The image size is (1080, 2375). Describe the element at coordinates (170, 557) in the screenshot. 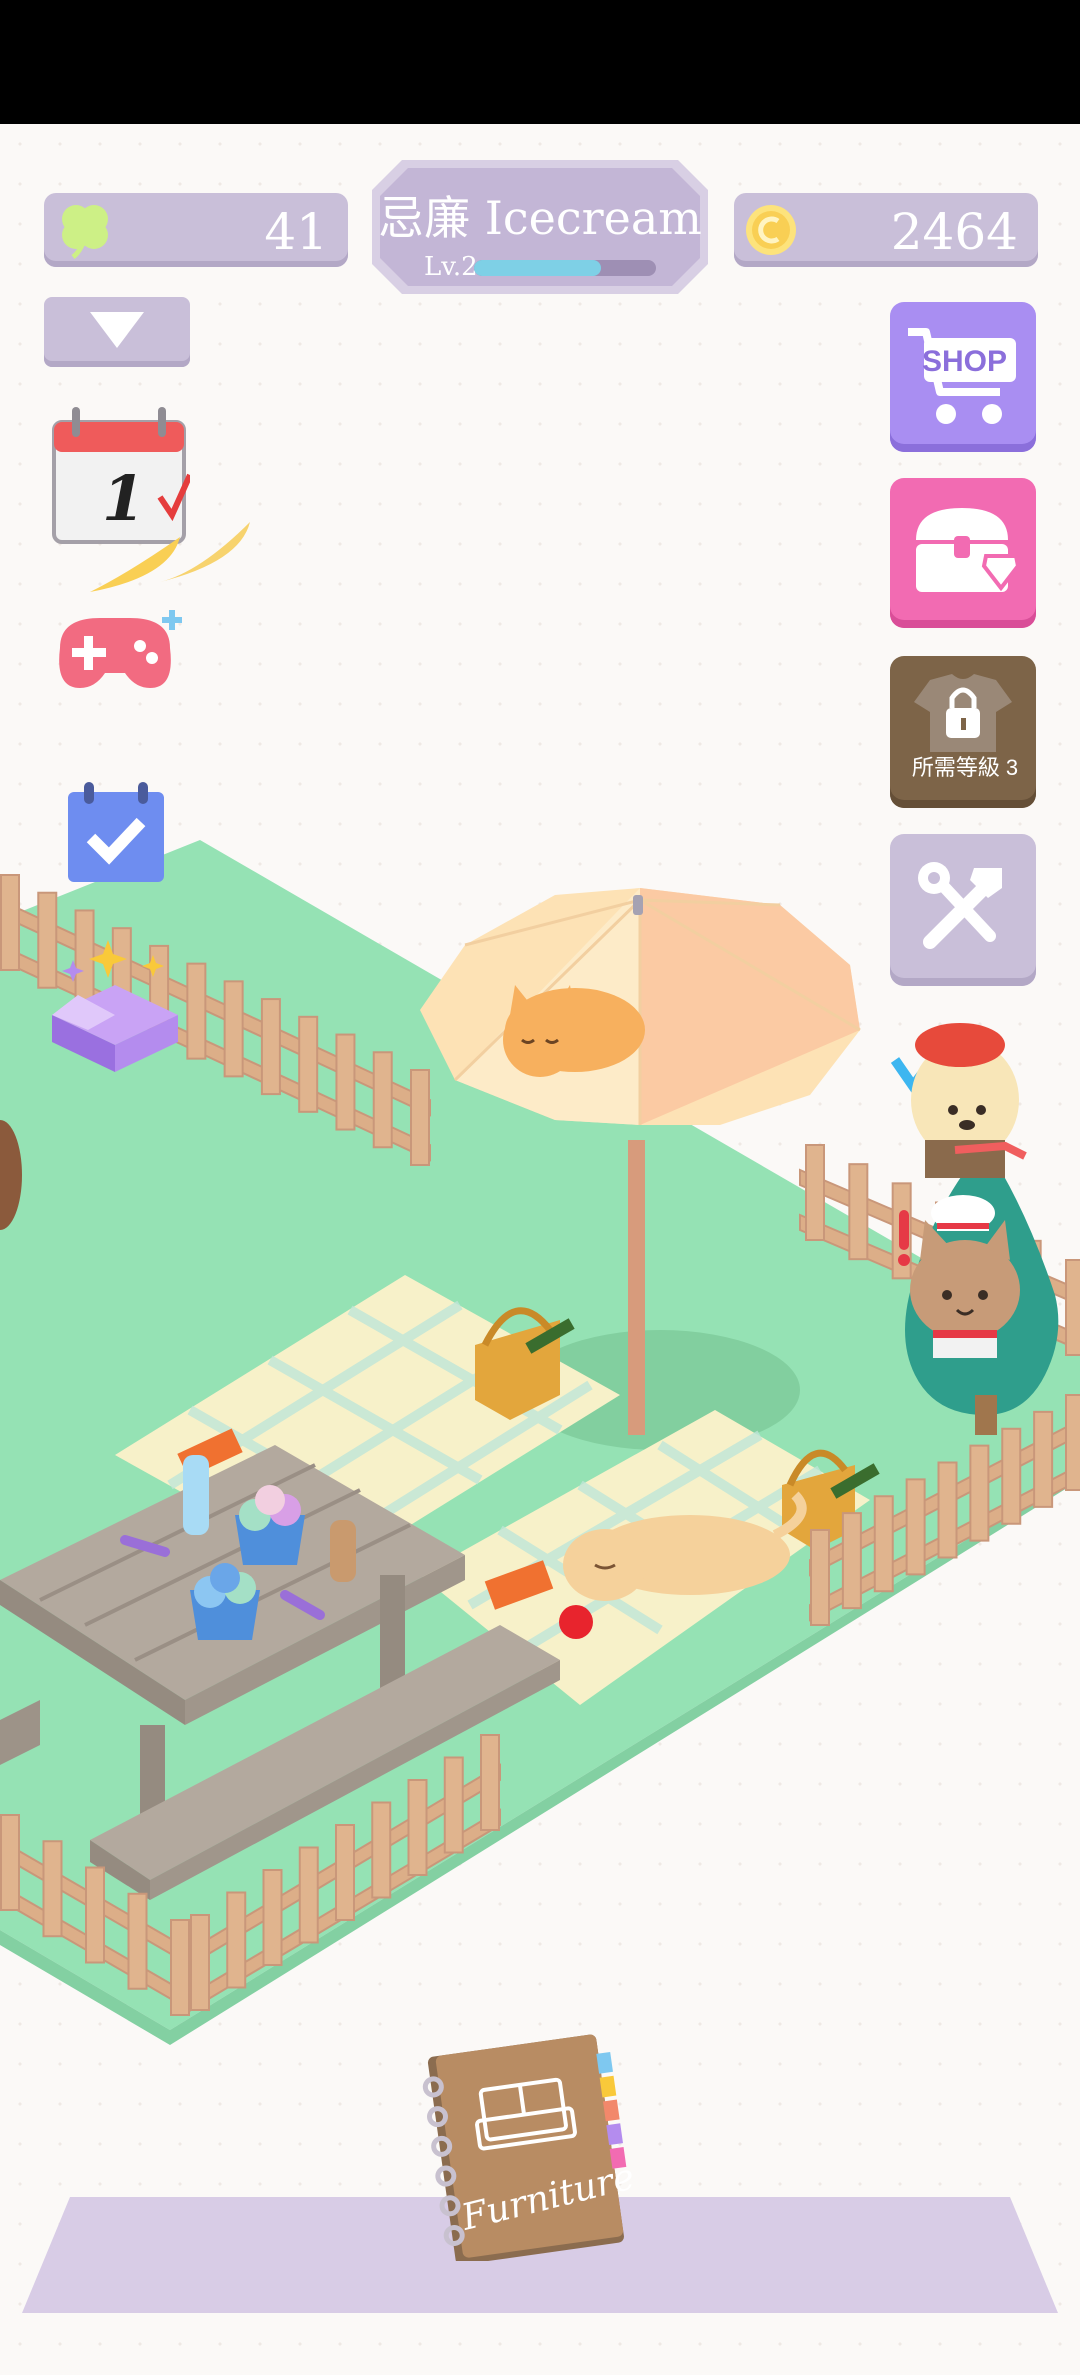

I see `banana-icon` at that location.